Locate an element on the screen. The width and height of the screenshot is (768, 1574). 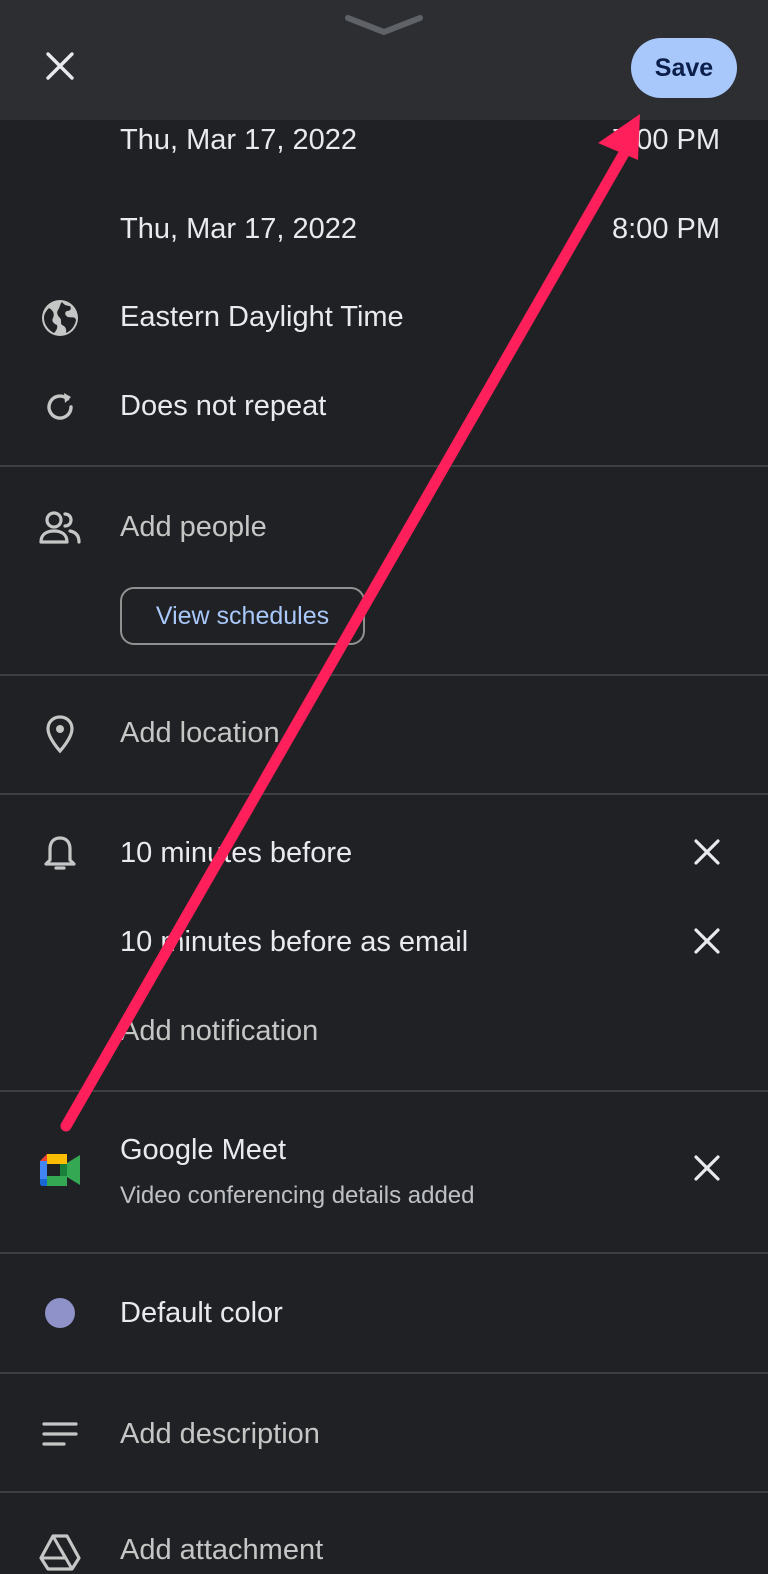
start-date: Thu, Mar 17, 2022 is located at coordinates (238, 140).